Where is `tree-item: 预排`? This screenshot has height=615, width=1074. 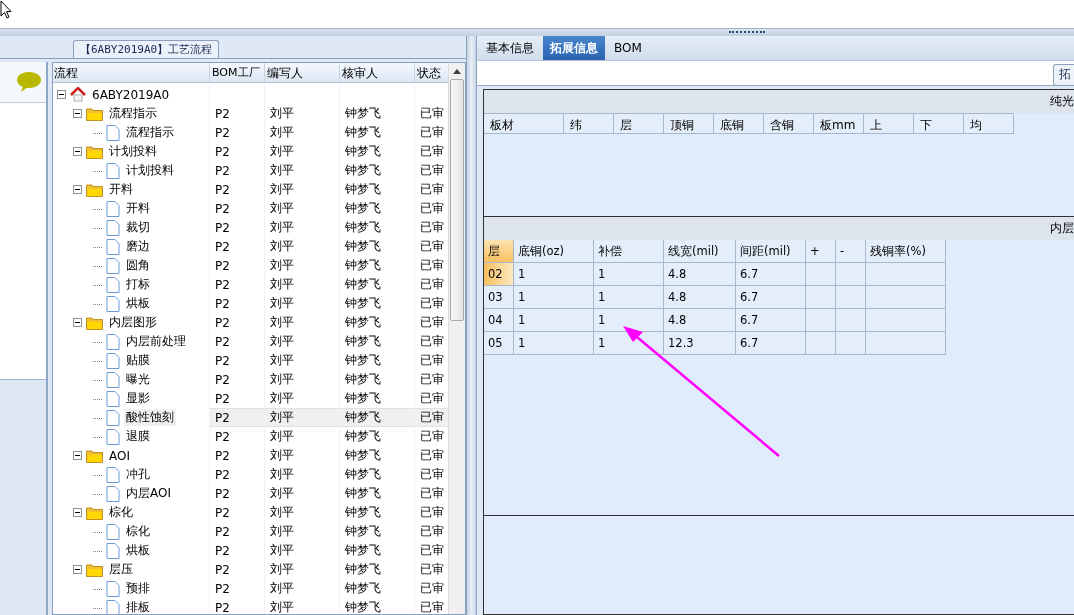 tree-item: 预排 is located at coordinates (138, 588).